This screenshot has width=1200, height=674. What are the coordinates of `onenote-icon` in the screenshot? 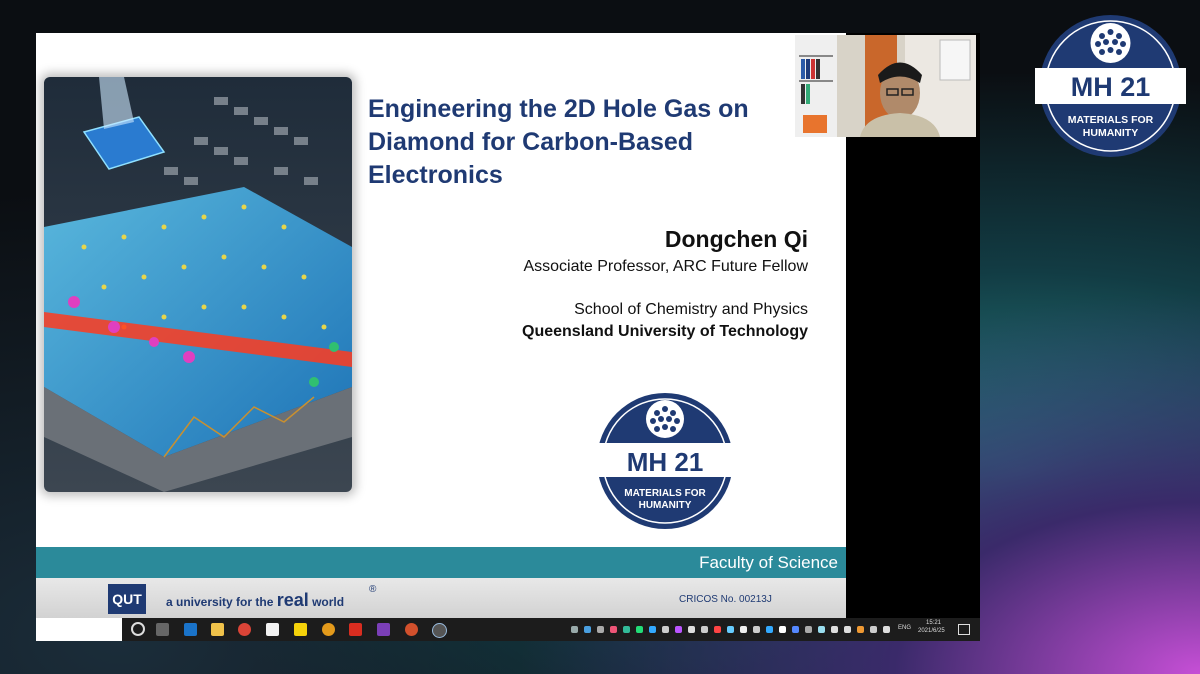 It's located at (383, 629).